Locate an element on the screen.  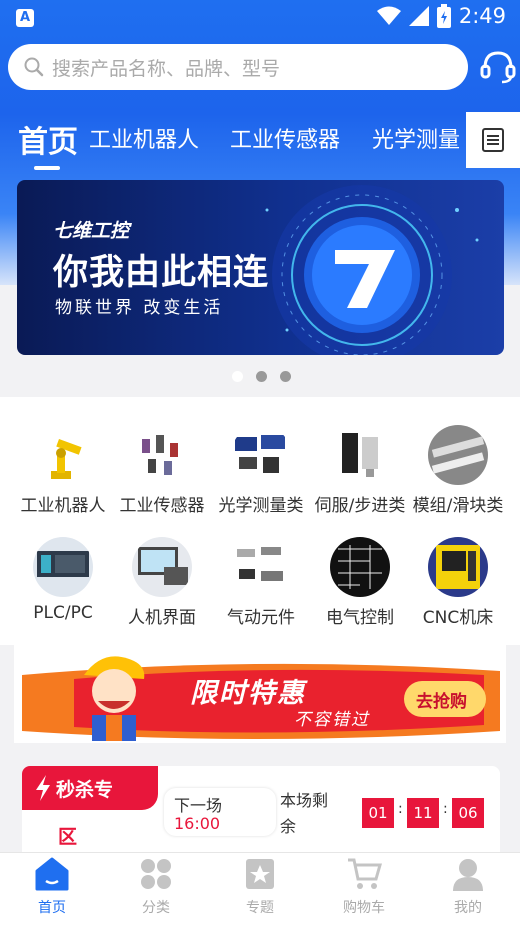
banner-slogan: 你我由此相连 is located at coordinates (161, 273).